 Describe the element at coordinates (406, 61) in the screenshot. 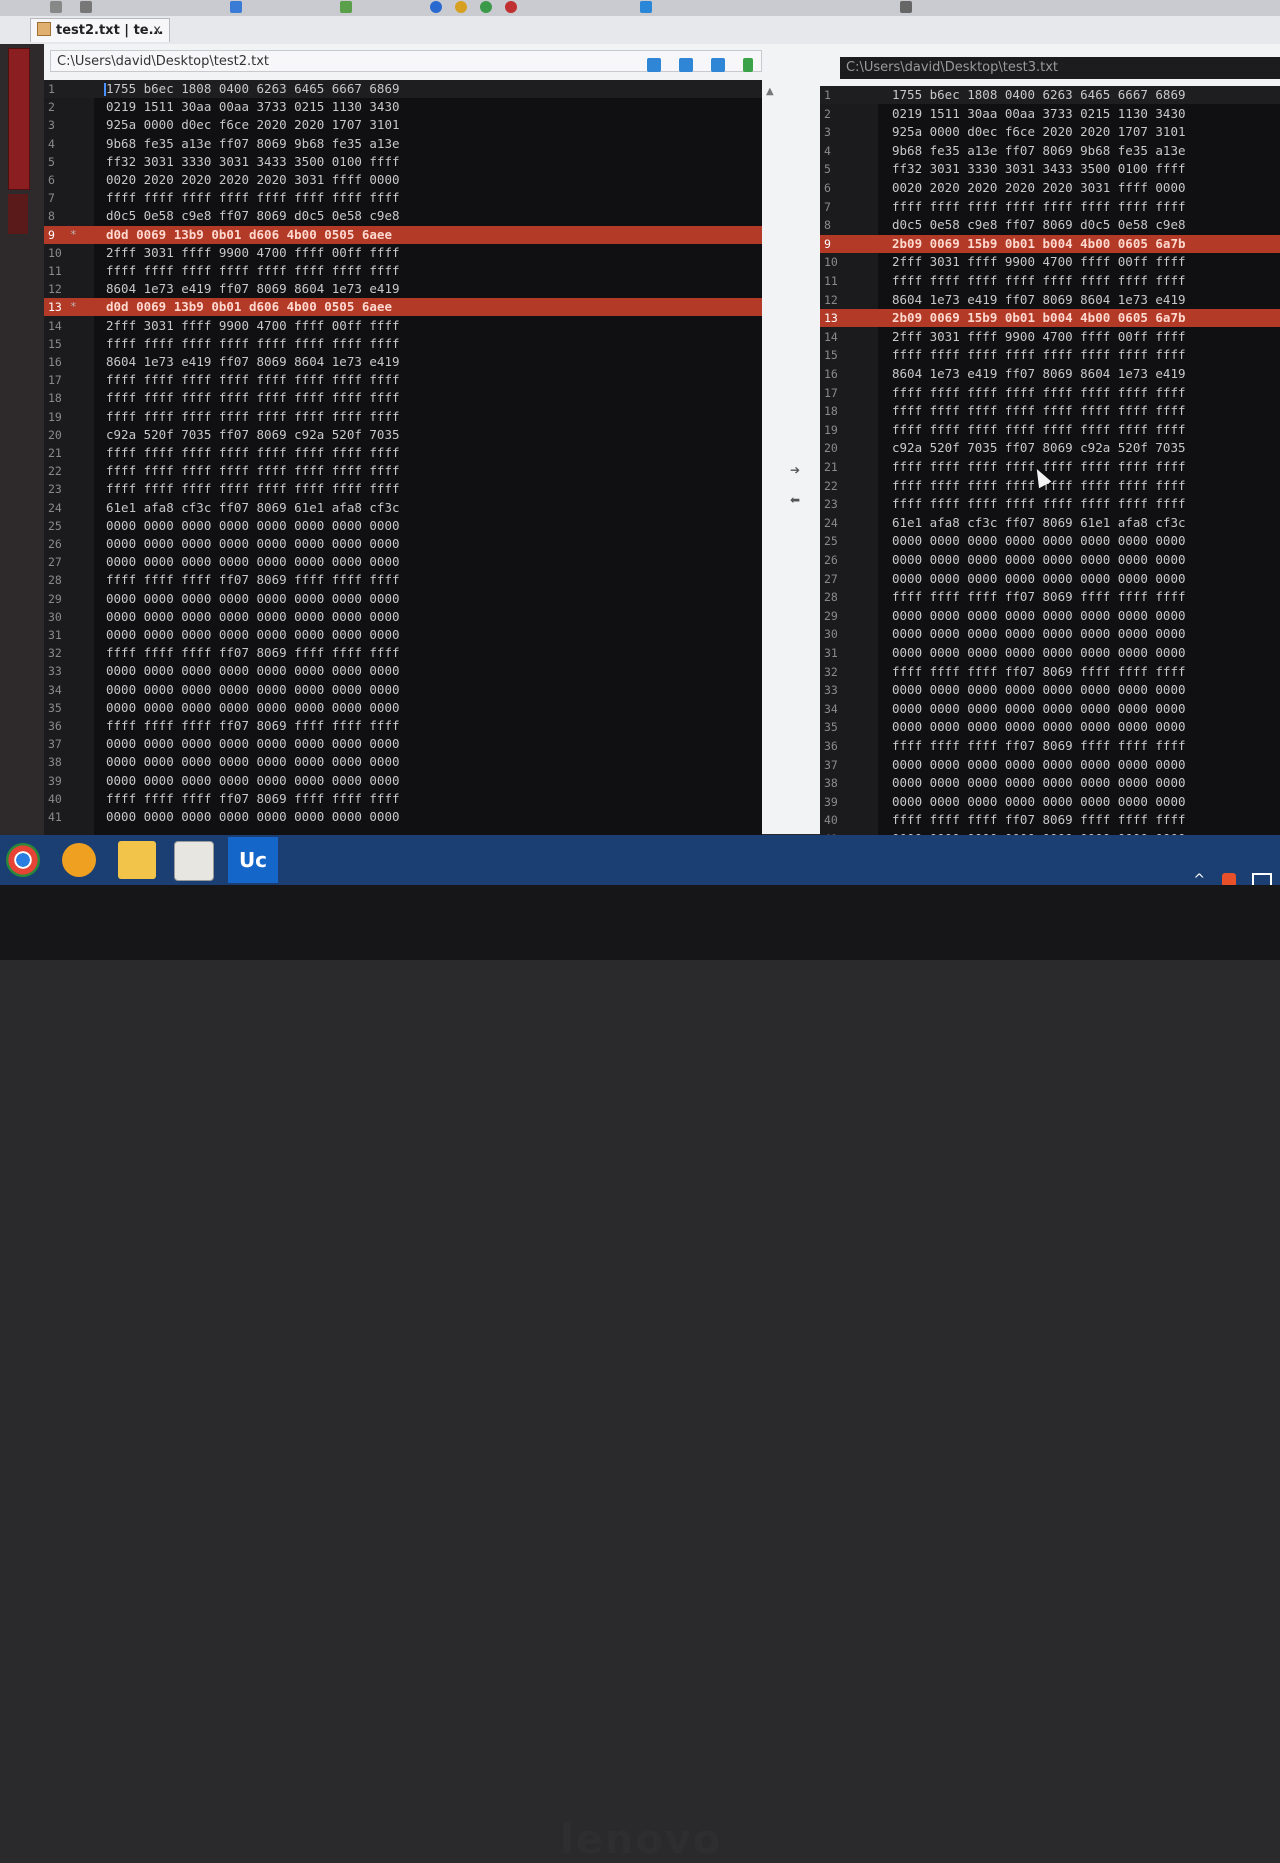

I see `left-path-bar: C:\Users\david\Desktop\test2.txt` at that location.